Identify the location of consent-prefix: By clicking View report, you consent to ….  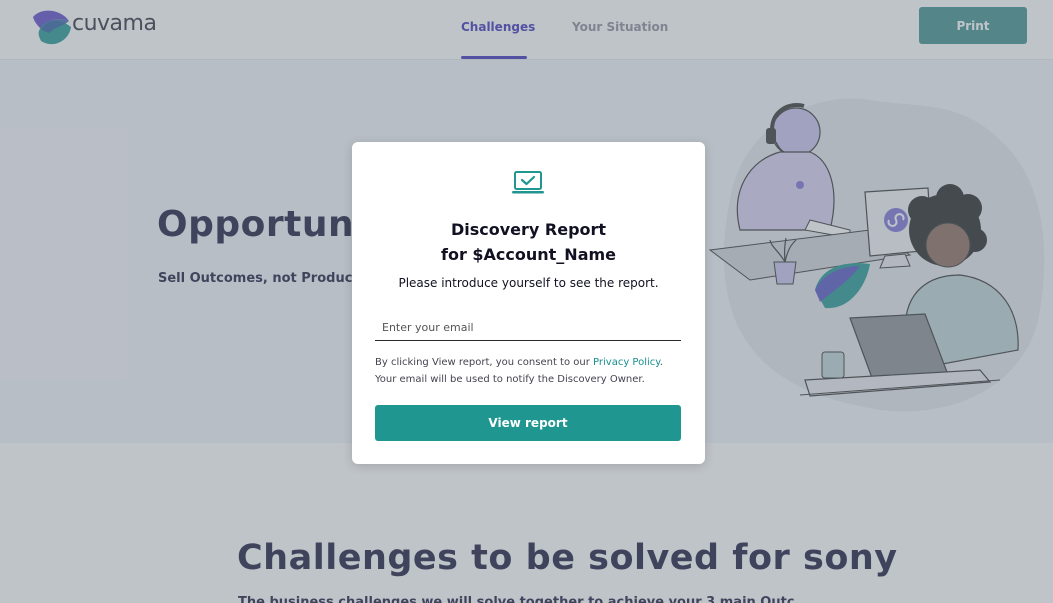
(484, 362).